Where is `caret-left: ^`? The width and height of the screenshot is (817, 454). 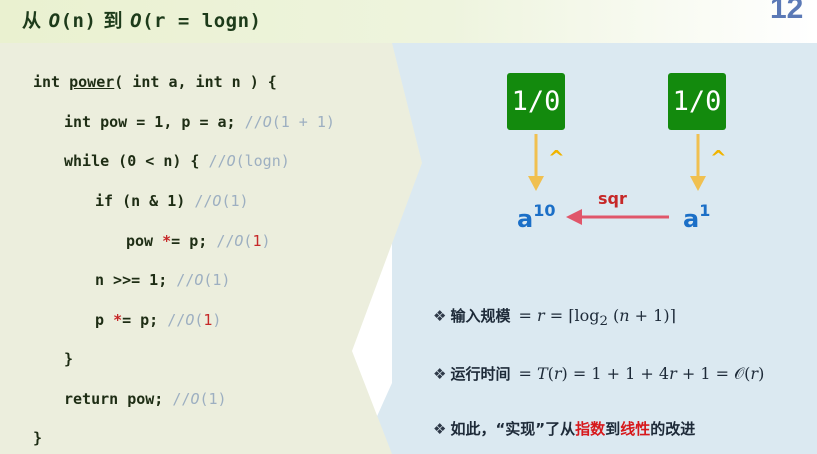 caret-left: ^ is located at coordinates (556, 158).